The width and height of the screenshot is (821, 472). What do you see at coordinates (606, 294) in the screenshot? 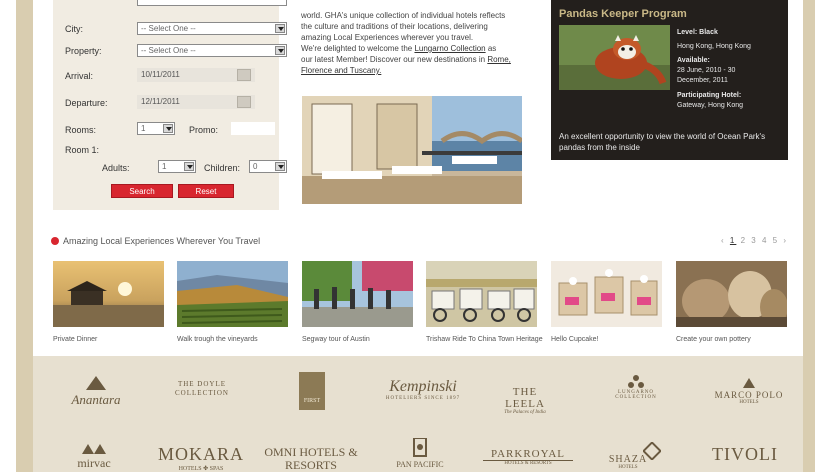
I see `experience-thumb-cupcake` at bounding box center [606, 294].